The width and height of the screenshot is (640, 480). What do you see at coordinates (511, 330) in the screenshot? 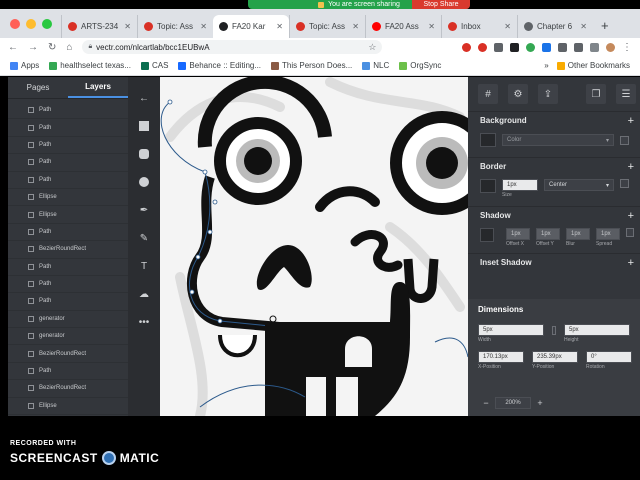
I see `width-input: 5px` at bounding box center [511, 330].